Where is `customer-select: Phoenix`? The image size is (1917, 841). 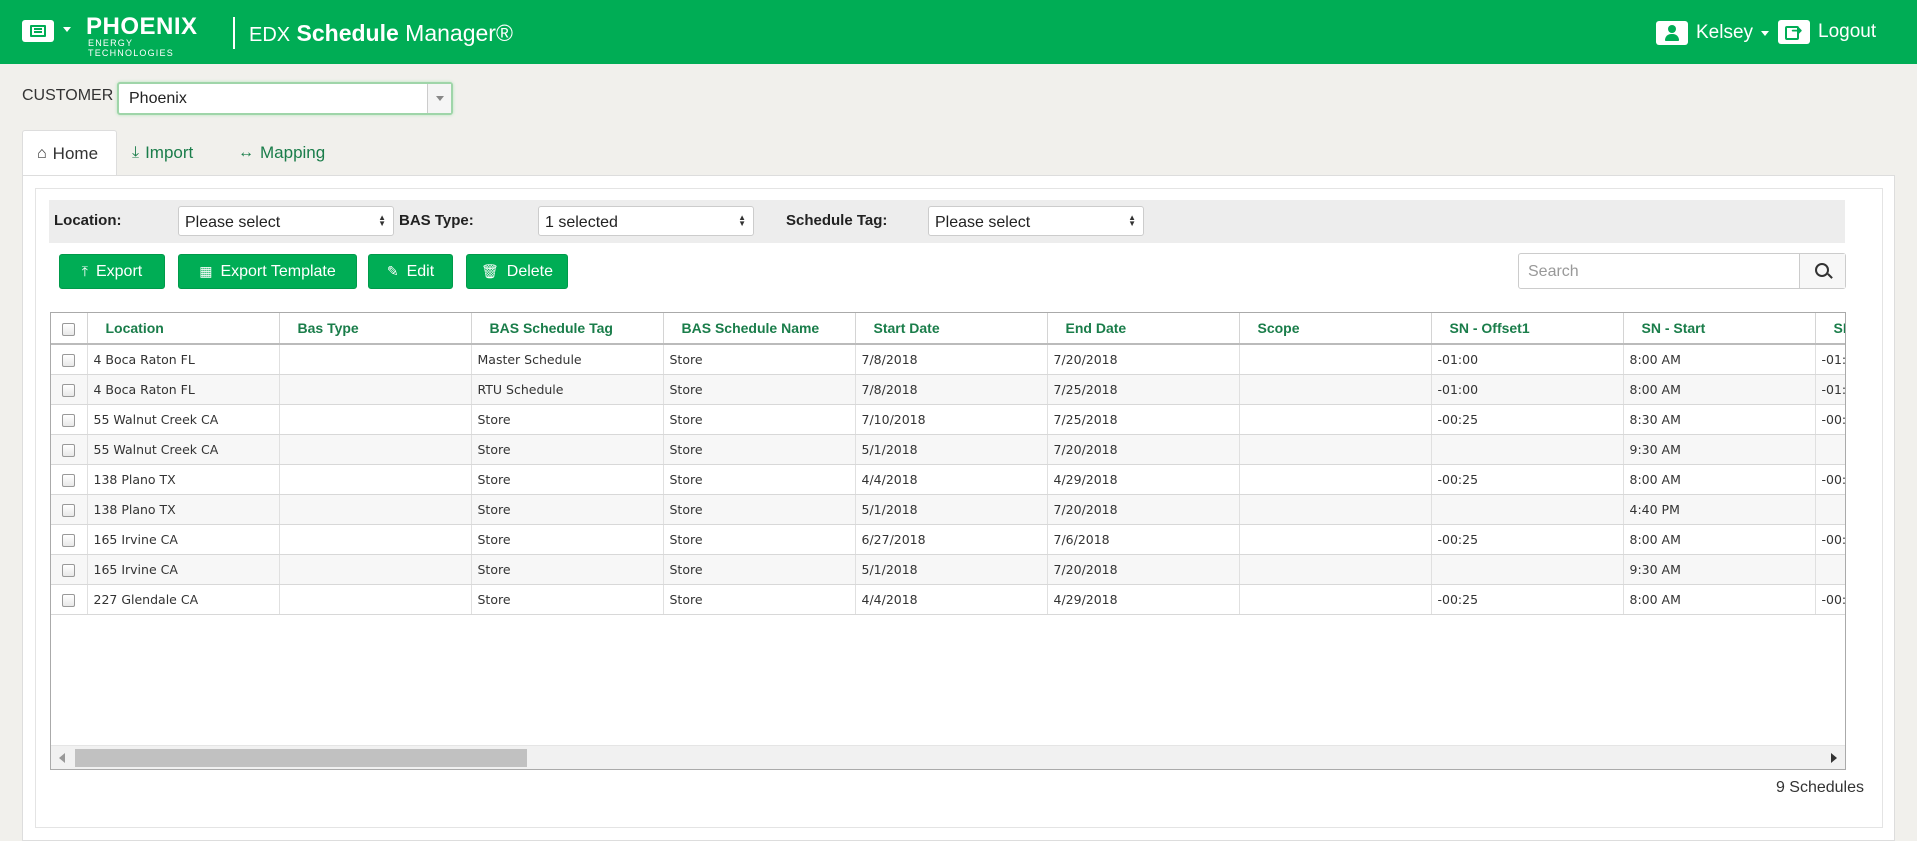
customer-select: Phoenix is located at coordinates (285, 98).